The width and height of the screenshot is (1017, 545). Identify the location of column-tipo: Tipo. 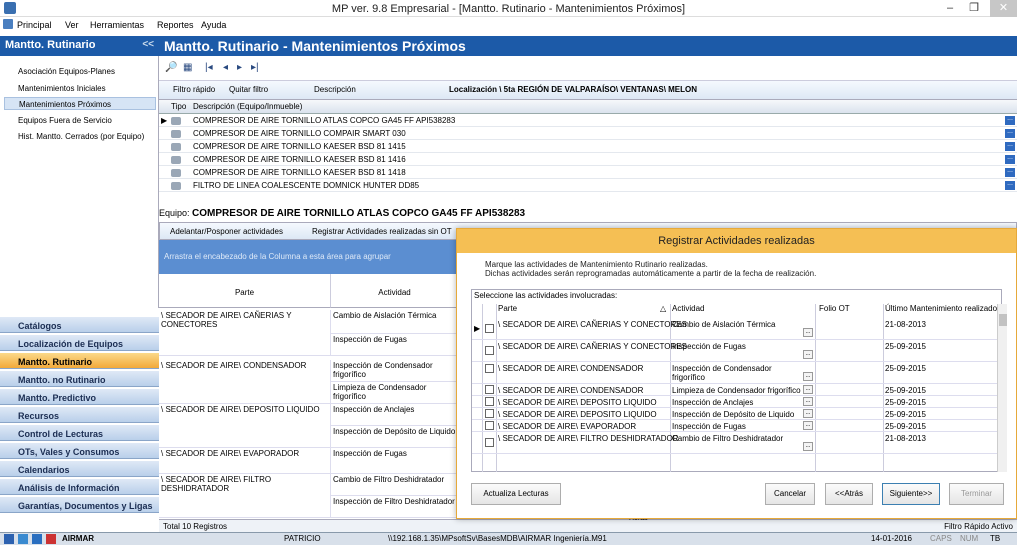
(178, 106).